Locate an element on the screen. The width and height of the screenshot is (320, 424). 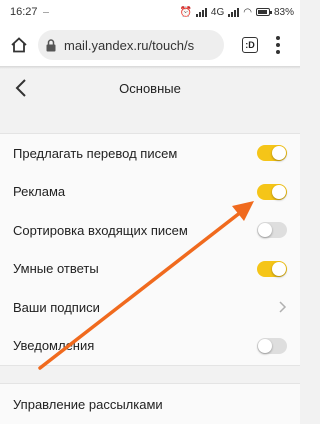
translate-toggle is located at coordinates (272, 153).